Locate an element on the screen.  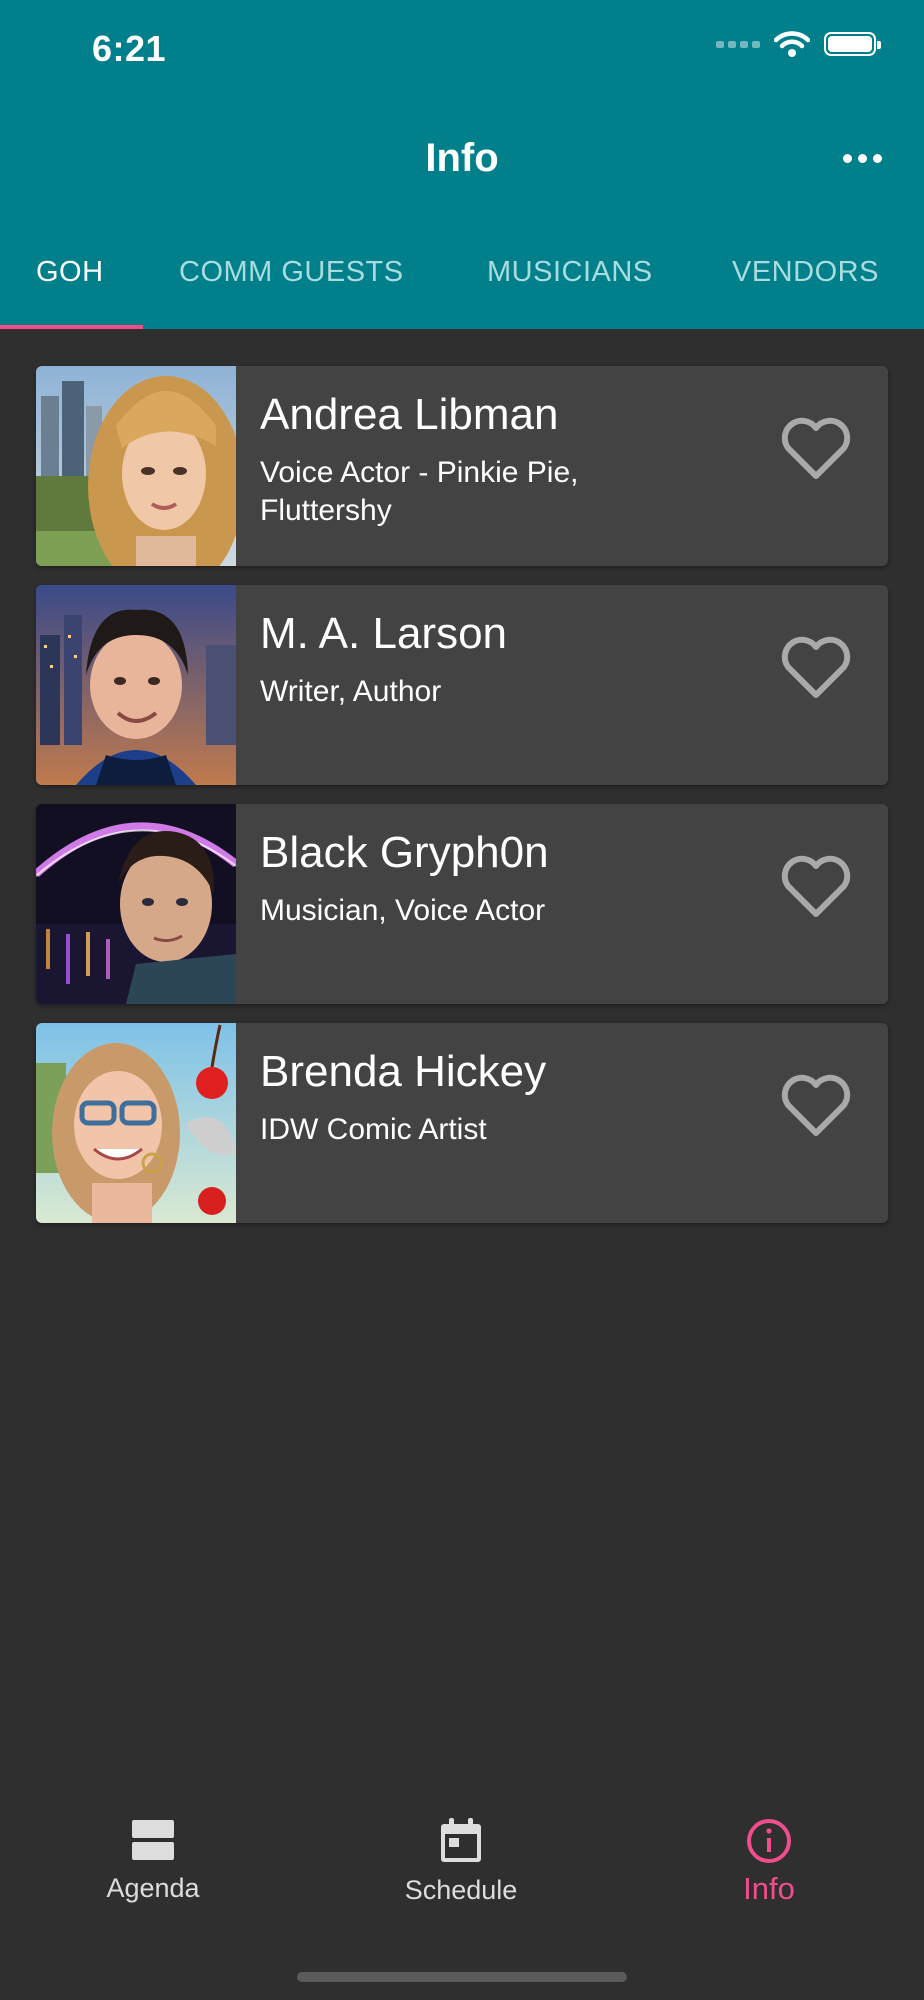
status-time: 6:21 is located at coordinates (129, 48).